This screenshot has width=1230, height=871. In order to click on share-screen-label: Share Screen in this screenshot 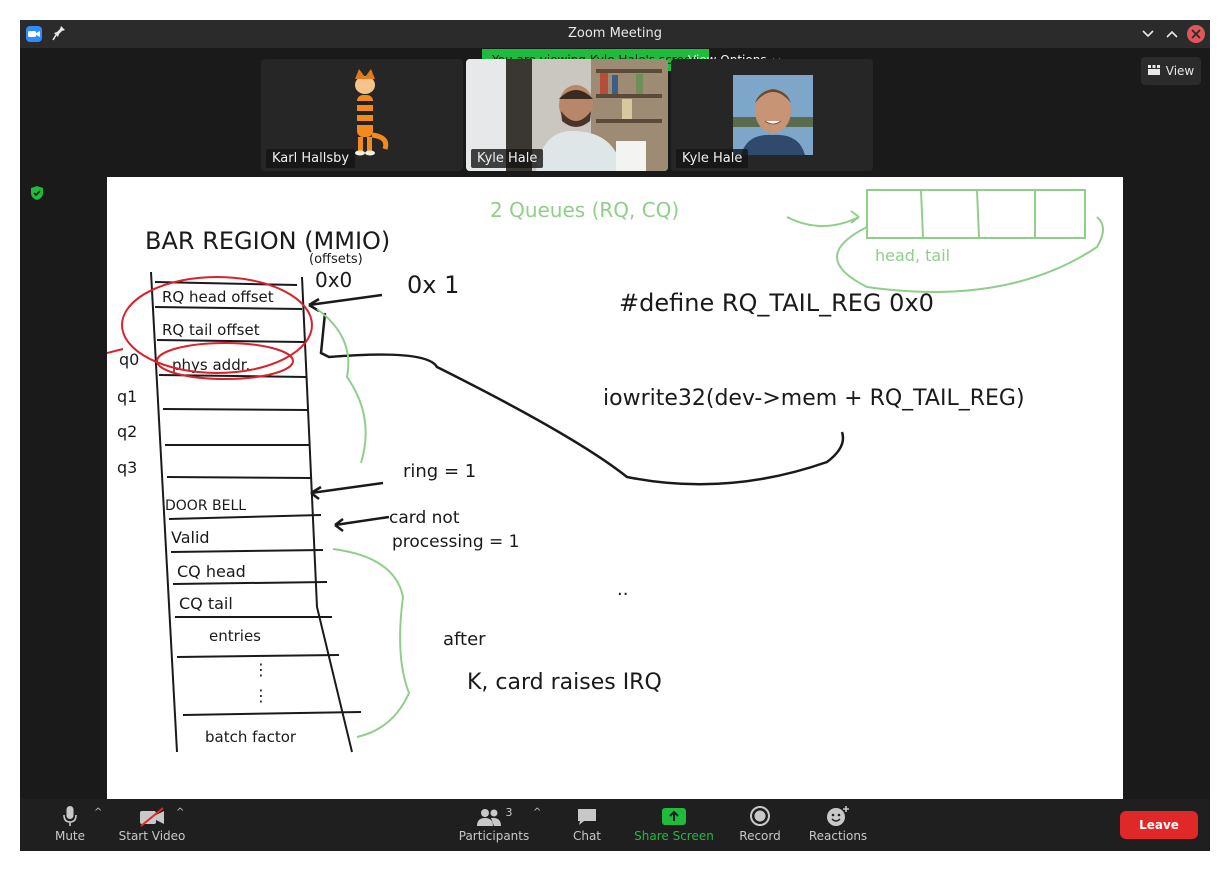, I will do `click(674, 836)`.